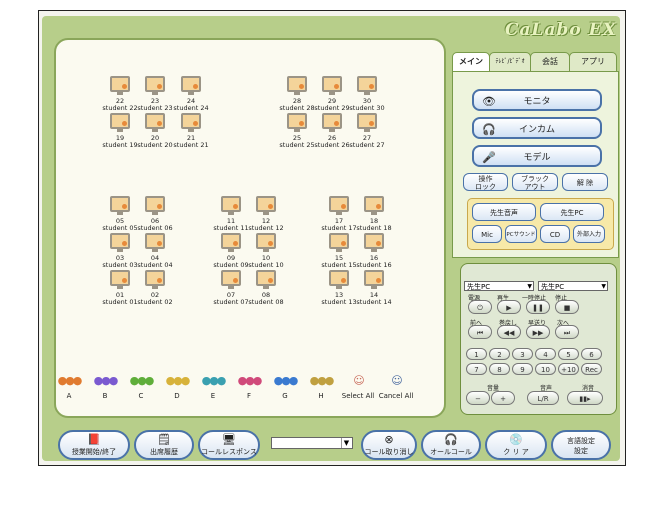 The height and width of the screenshot is (527, 649). Describe the element at coordinates (489, 101) in the screenshot. I see `eye-icon: 👁` at that location.